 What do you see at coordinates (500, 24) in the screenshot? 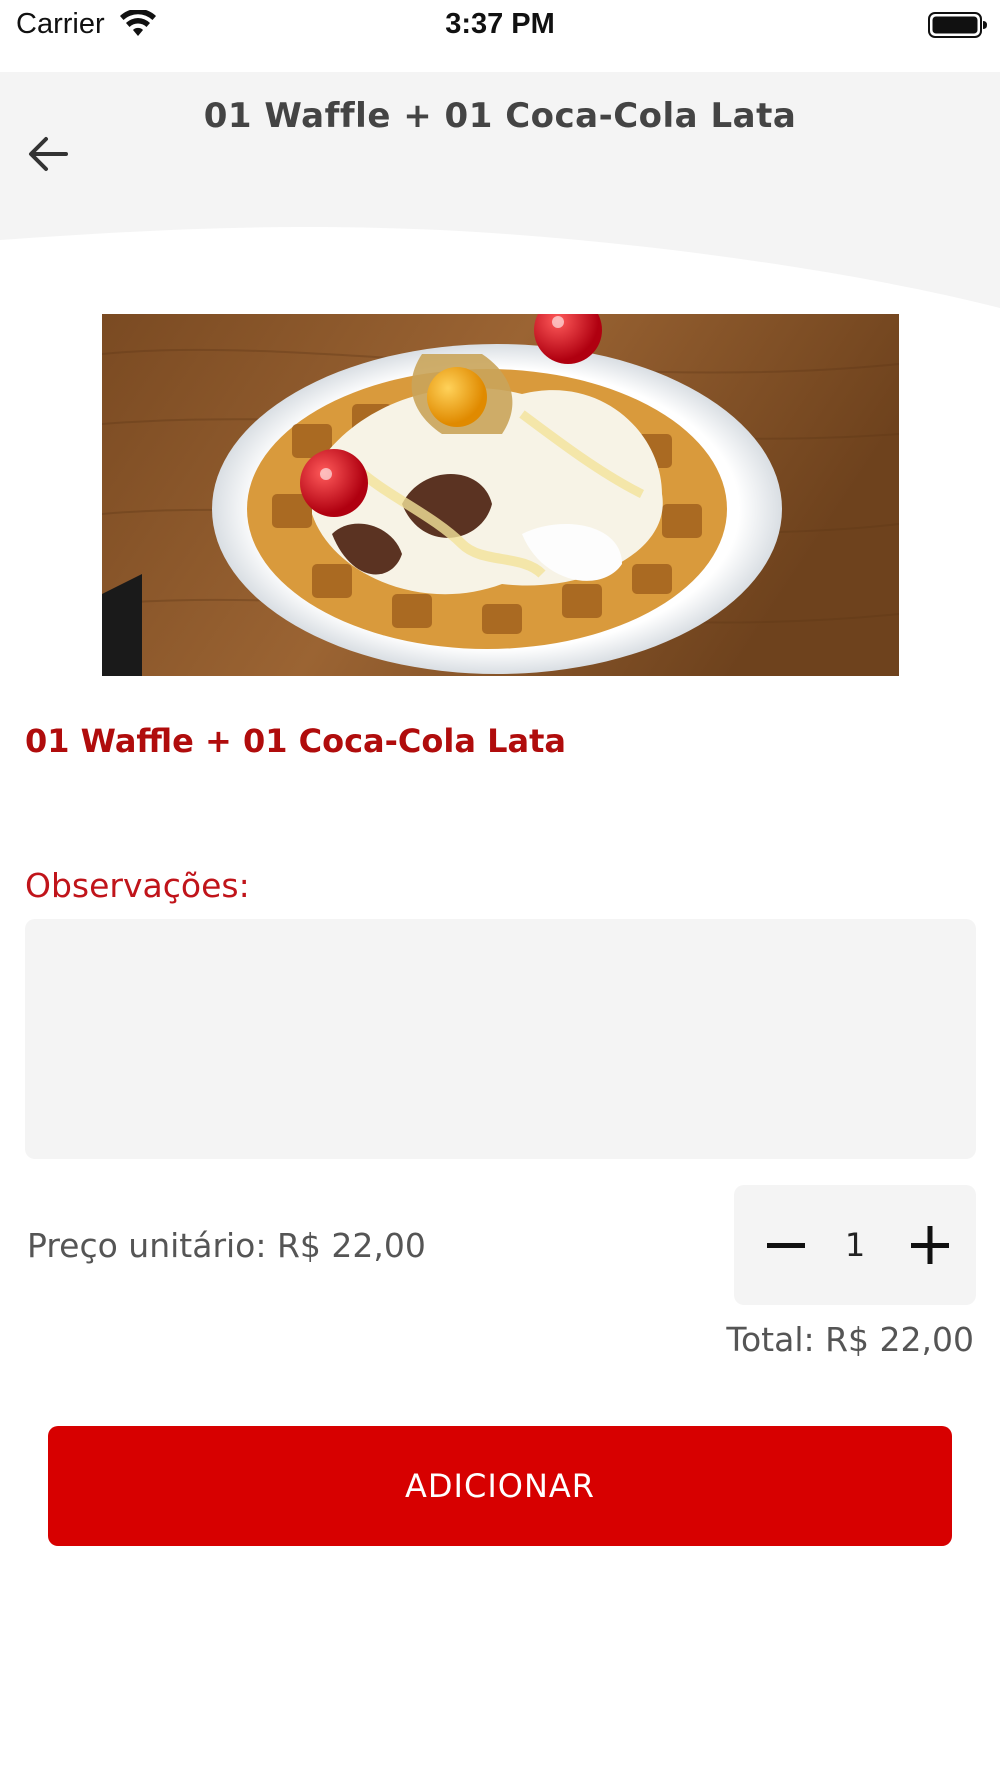
I see `clock-label: 3:37 PM` at bounding box center [500, 24].